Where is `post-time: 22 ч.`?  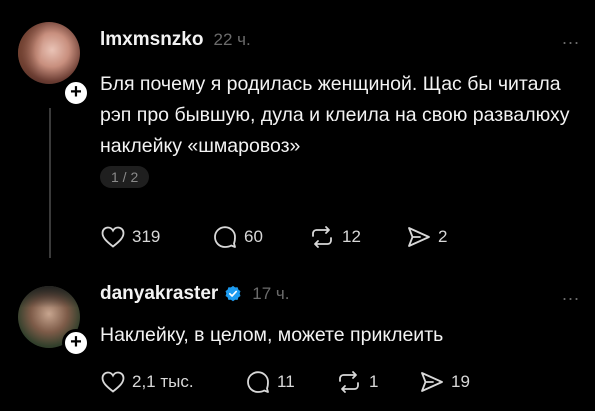
post-time: 22 ч. is located at coordinates (232, 39).